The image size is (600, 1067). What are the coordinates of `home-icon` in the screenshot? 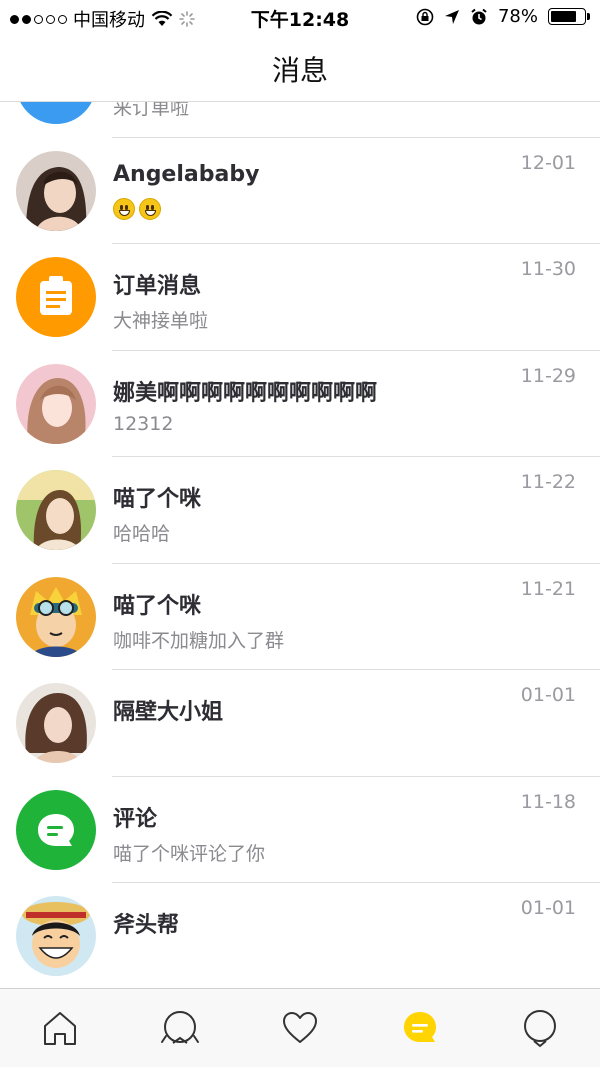 It's located at (60, 1028).